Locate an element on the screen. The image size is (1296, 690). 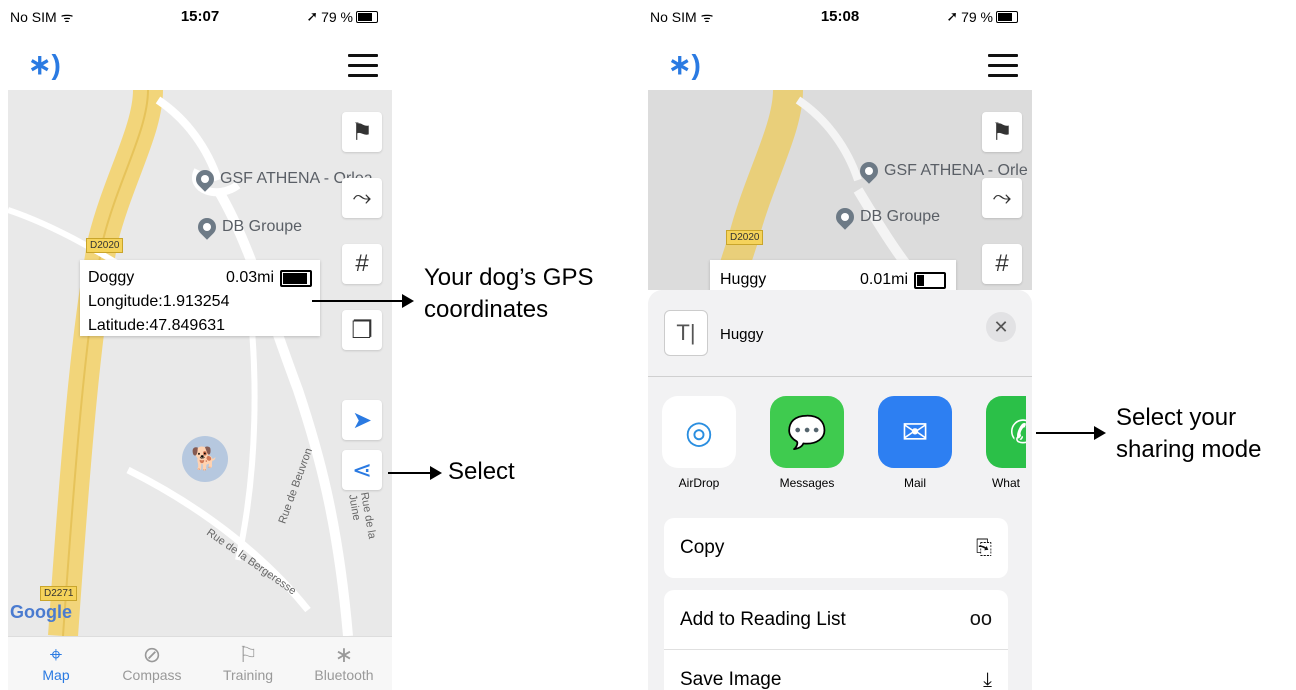
distance-battery: 0.03mi is located at coordinates (269, 278).